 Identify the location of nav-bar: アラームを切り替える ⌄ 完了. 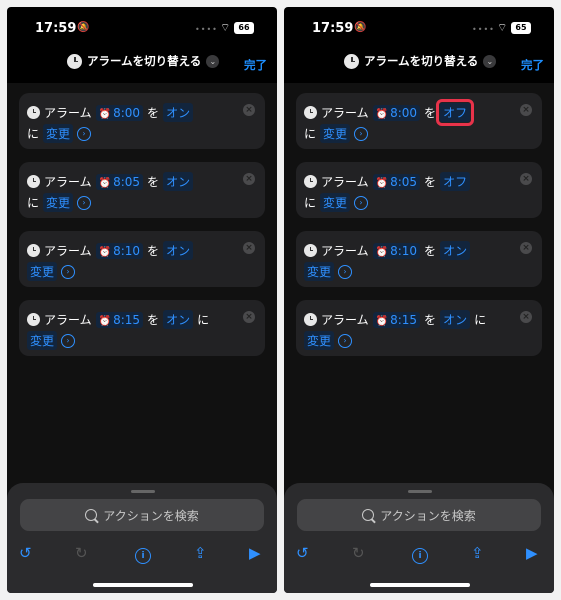
(419, 64).